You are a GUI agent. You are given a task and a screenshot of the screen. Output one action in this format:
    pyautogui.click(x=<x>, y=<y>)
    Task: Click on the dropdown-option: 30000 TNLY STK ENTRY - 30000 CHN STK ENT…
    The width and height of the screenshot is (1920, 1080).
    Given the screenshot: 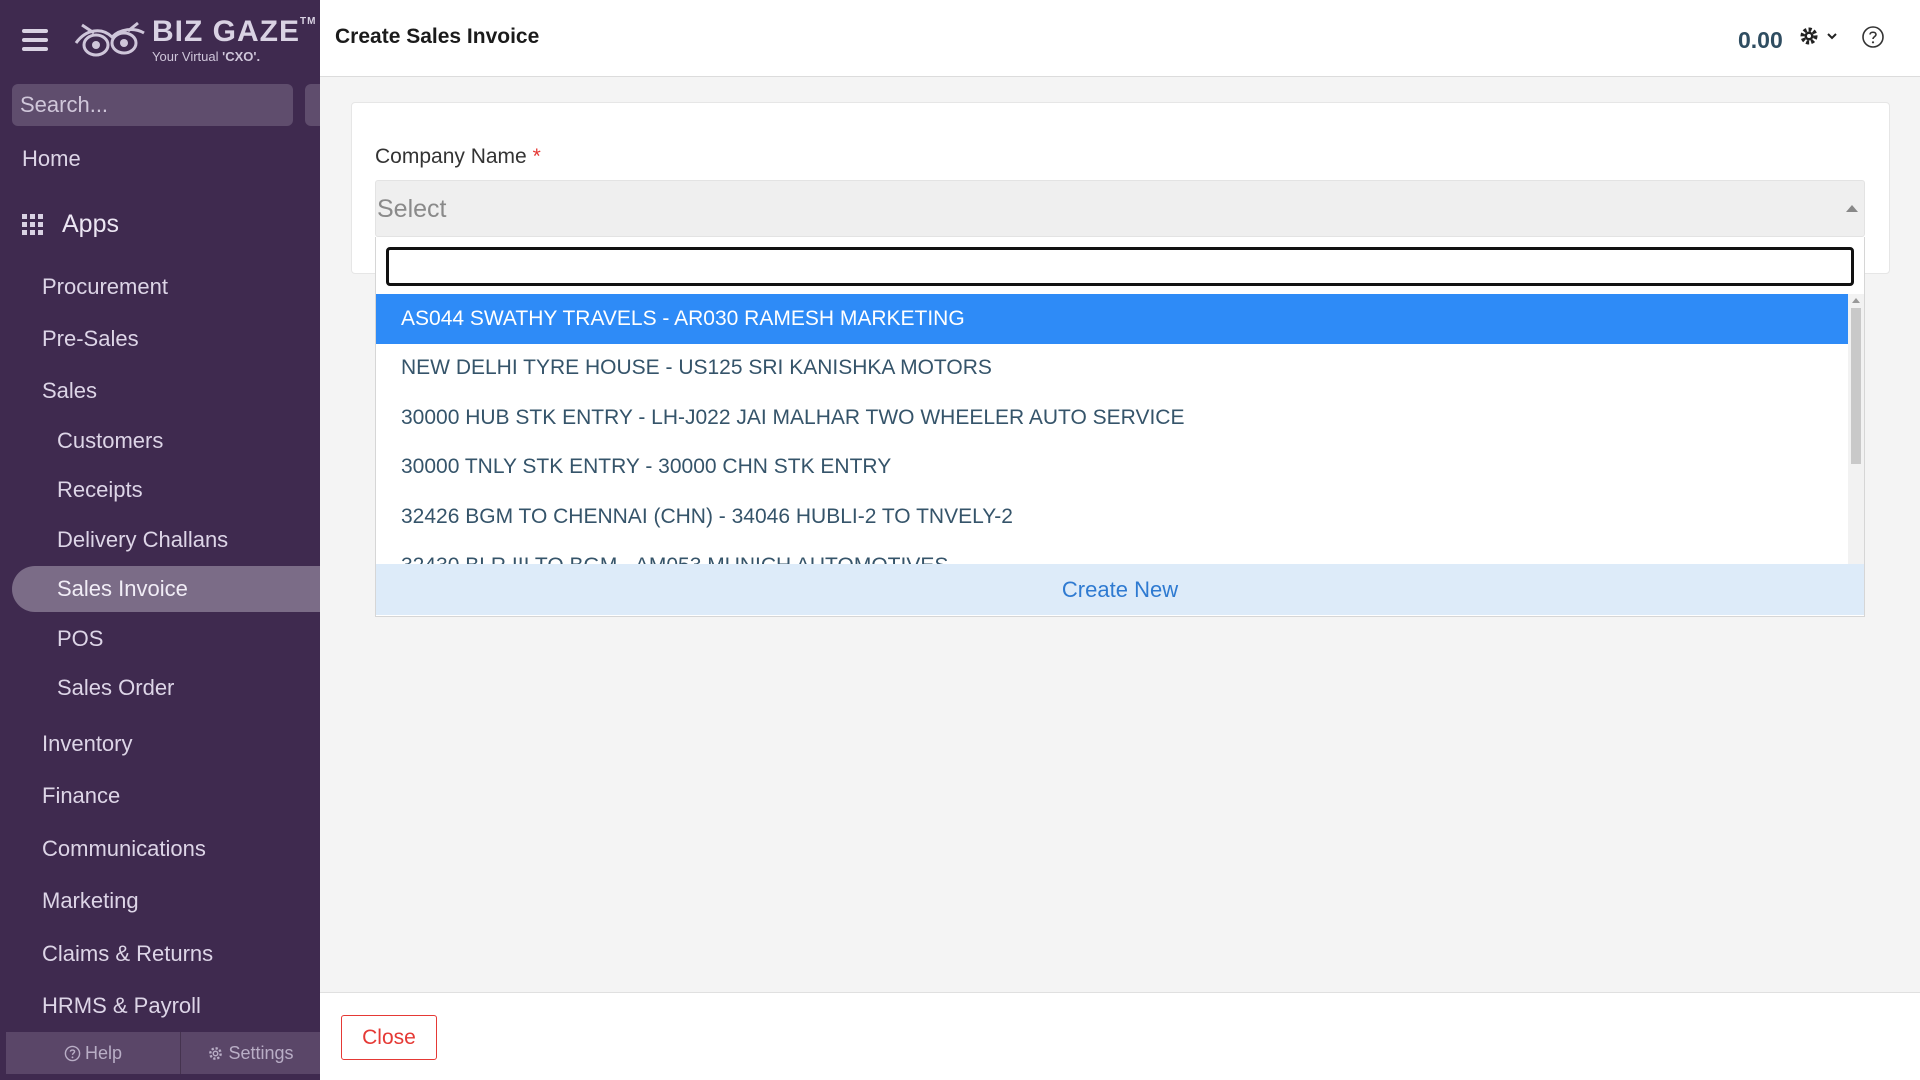 What is the action you would take?
    pyautogui.click(x=1112, y=468)
    